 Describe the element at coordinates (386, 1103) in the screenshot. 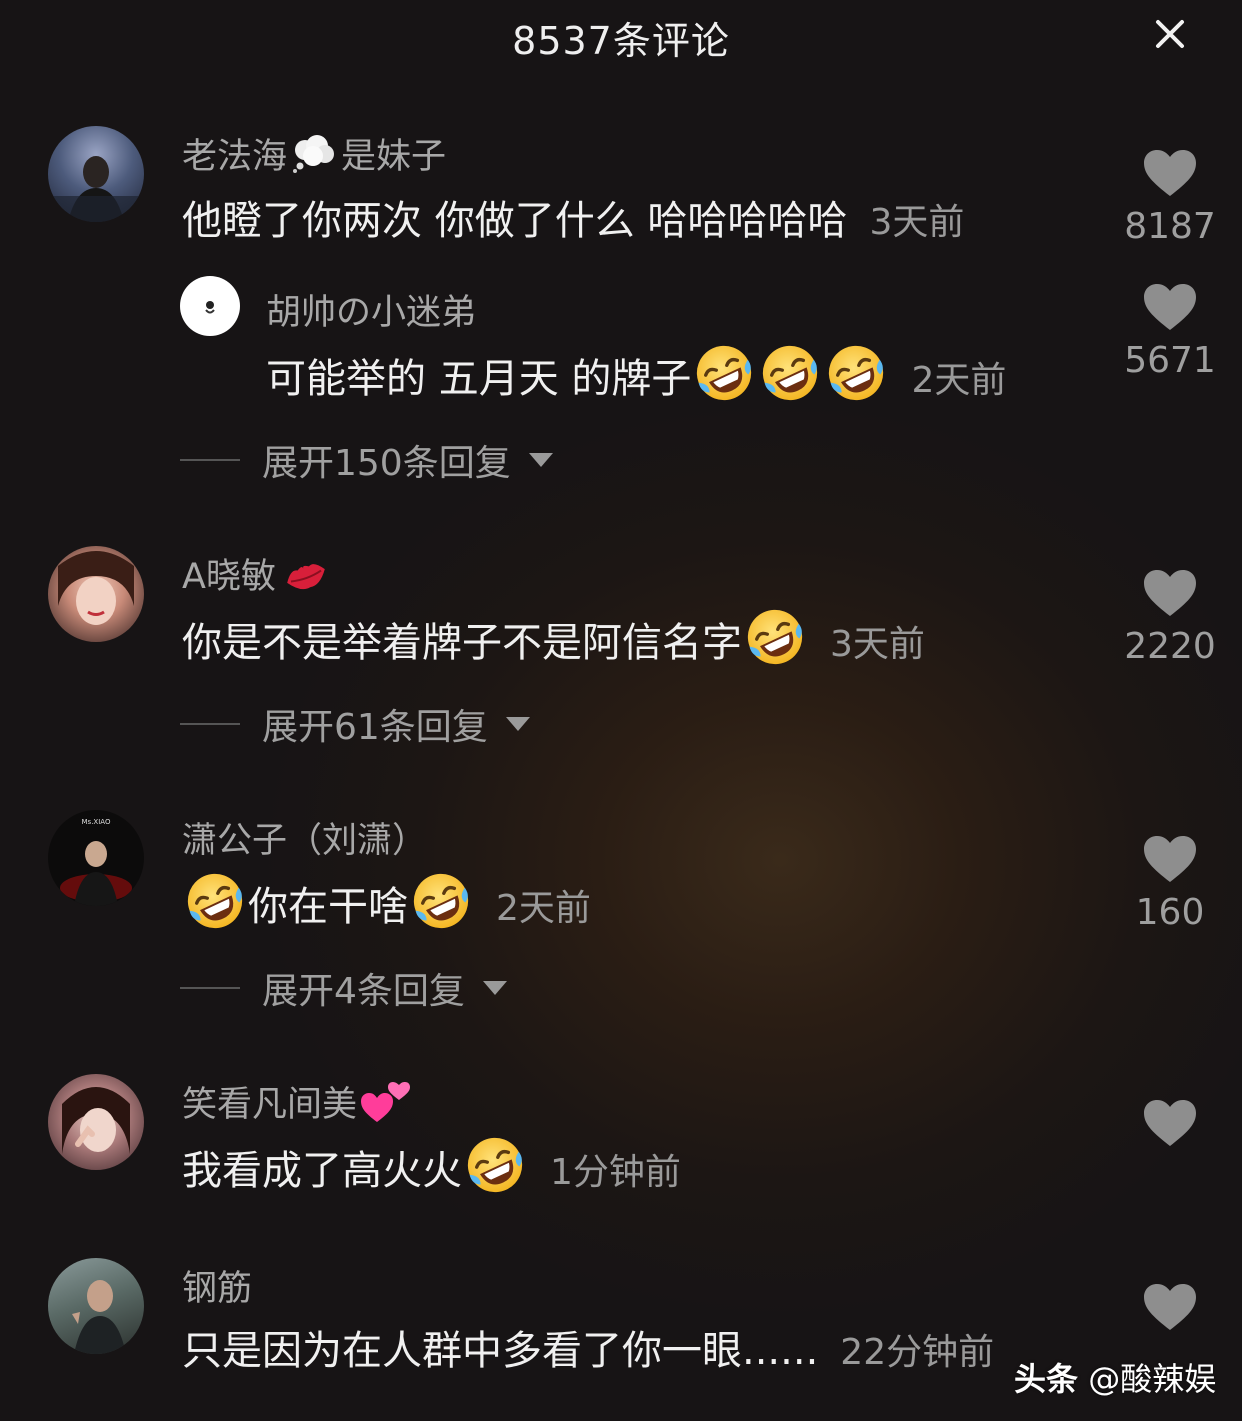

I see `two-hearts-icon` at that location.